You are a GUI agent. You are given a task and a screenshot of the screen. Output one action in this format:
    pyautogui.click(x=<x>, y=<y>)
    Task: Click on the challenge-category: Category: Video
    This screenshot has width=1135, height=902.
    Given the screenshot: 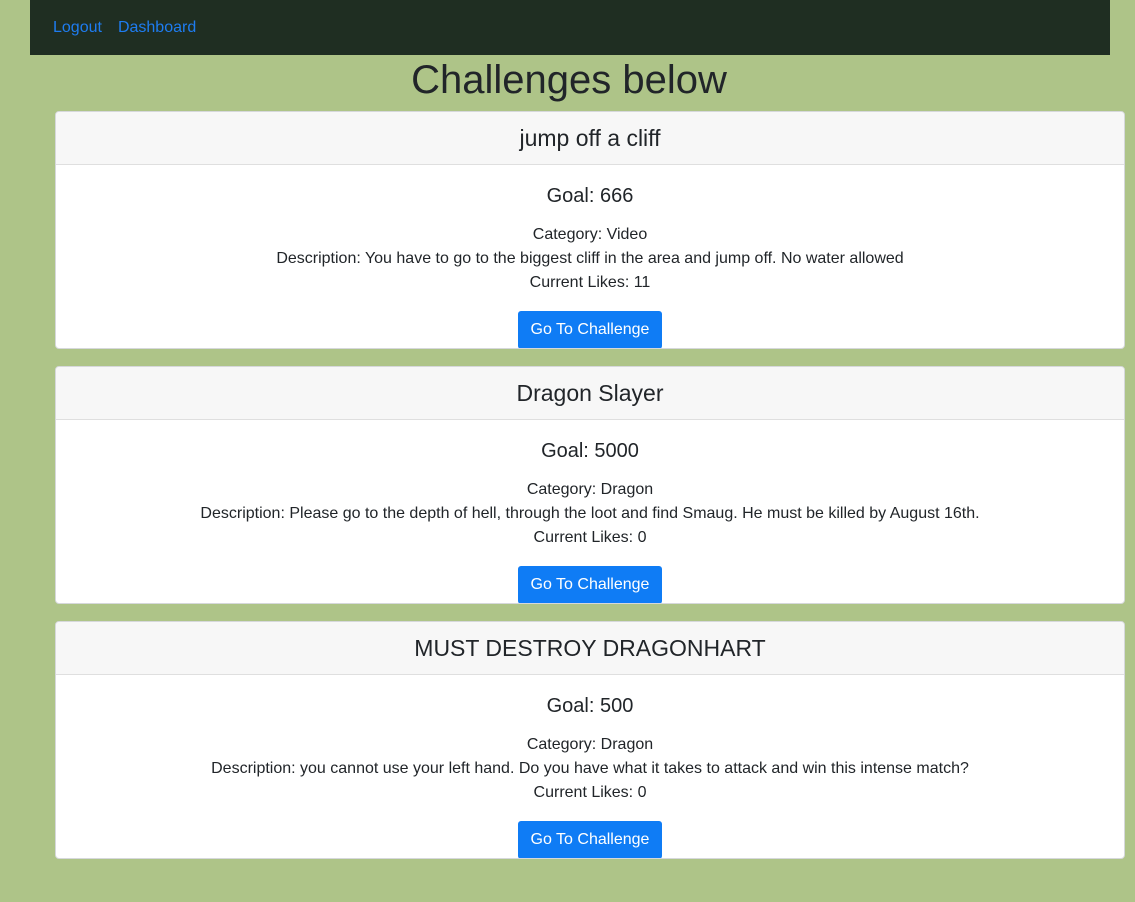 What is the action you would take?
    pyautogui.click(x=590, y=234)
    